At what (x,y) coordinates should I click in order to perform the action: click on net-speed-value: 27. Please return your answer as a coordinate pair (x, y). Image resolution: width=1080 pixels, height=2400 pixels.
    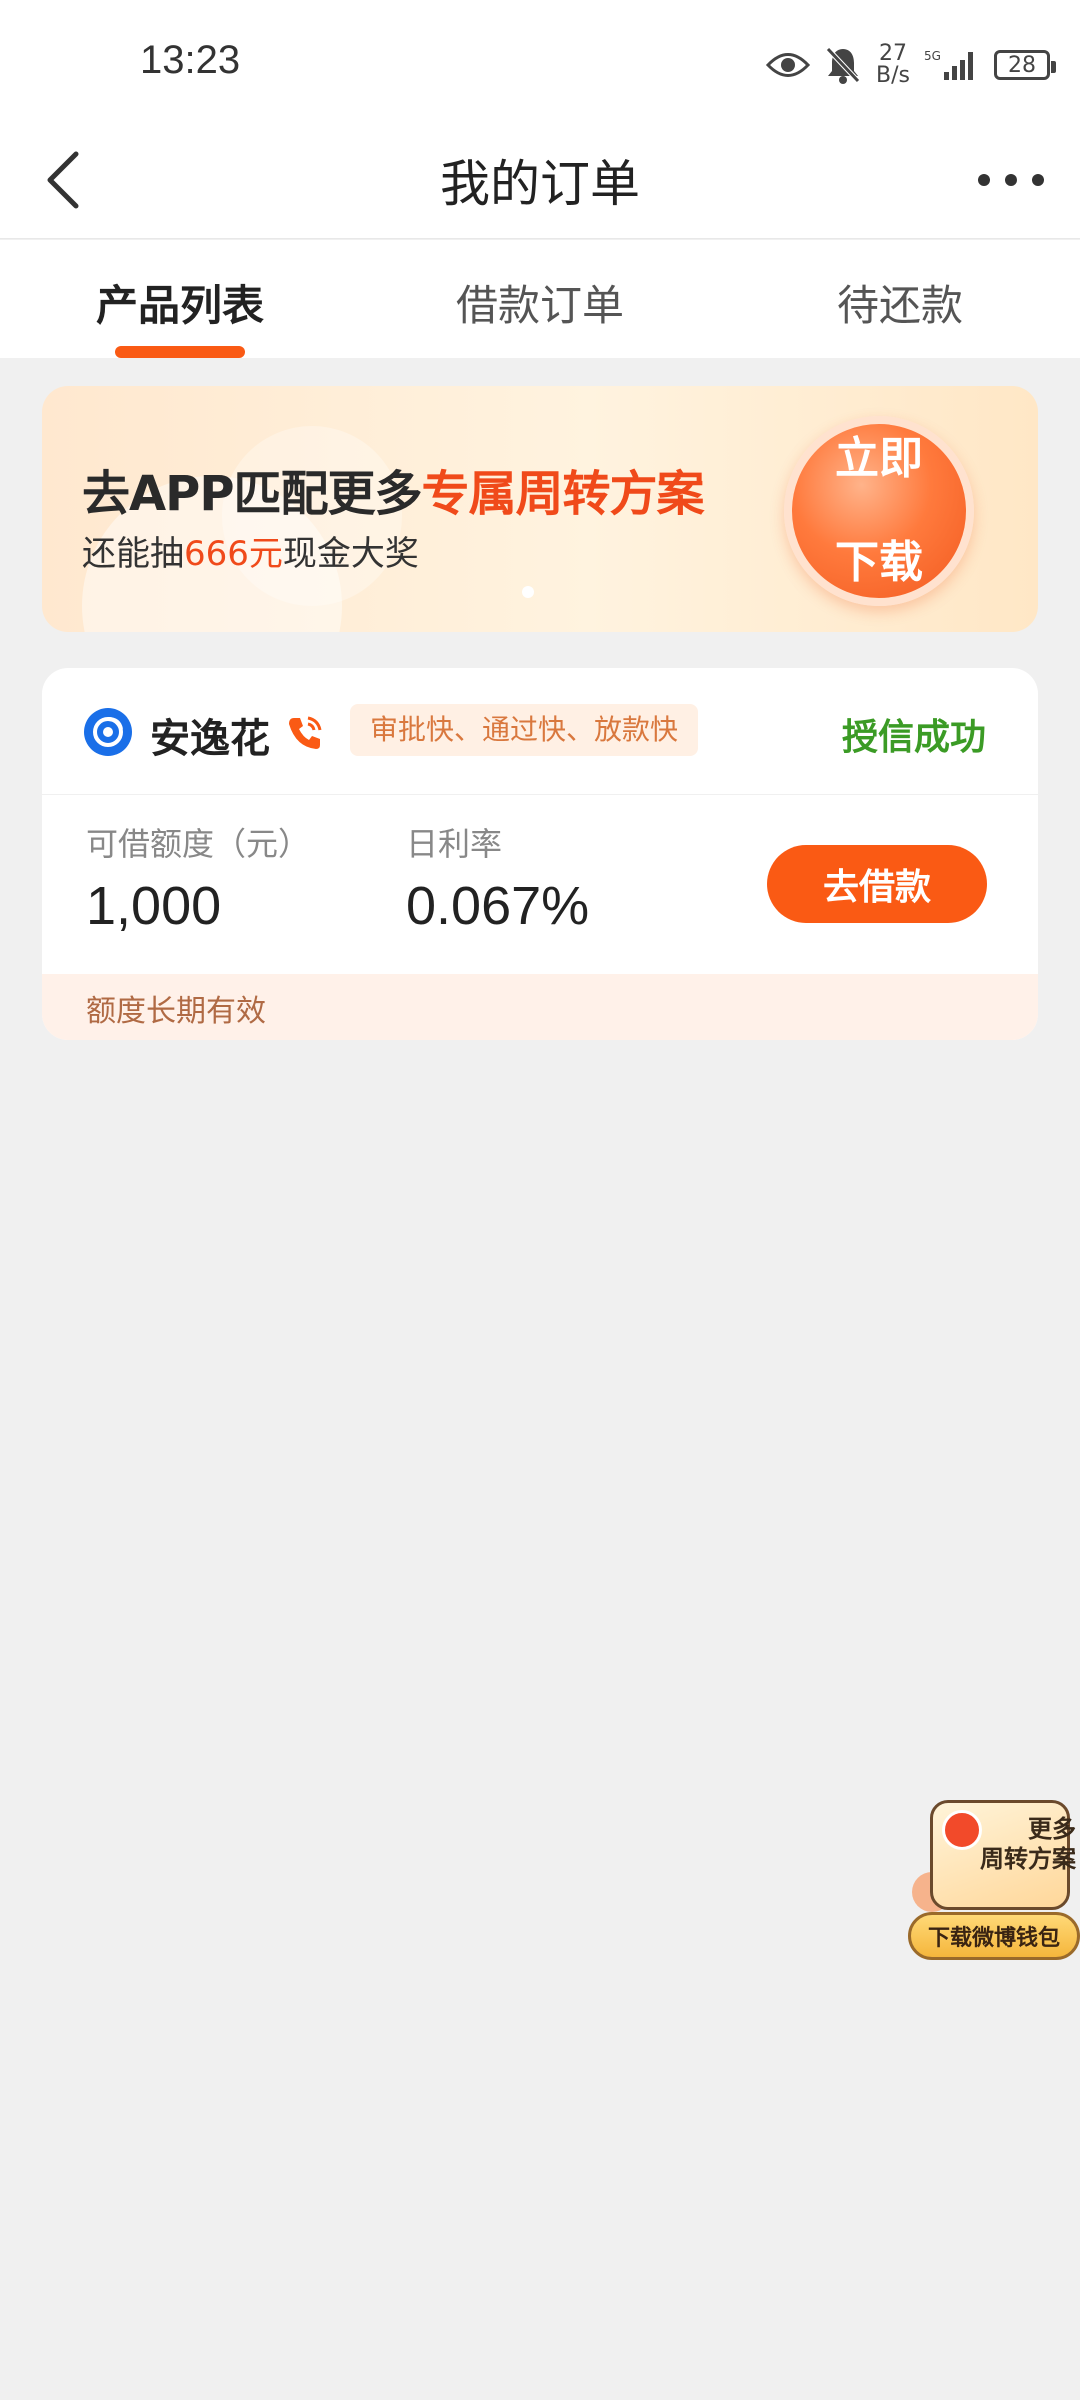
    Looking at the image, I should click on (893, 53).